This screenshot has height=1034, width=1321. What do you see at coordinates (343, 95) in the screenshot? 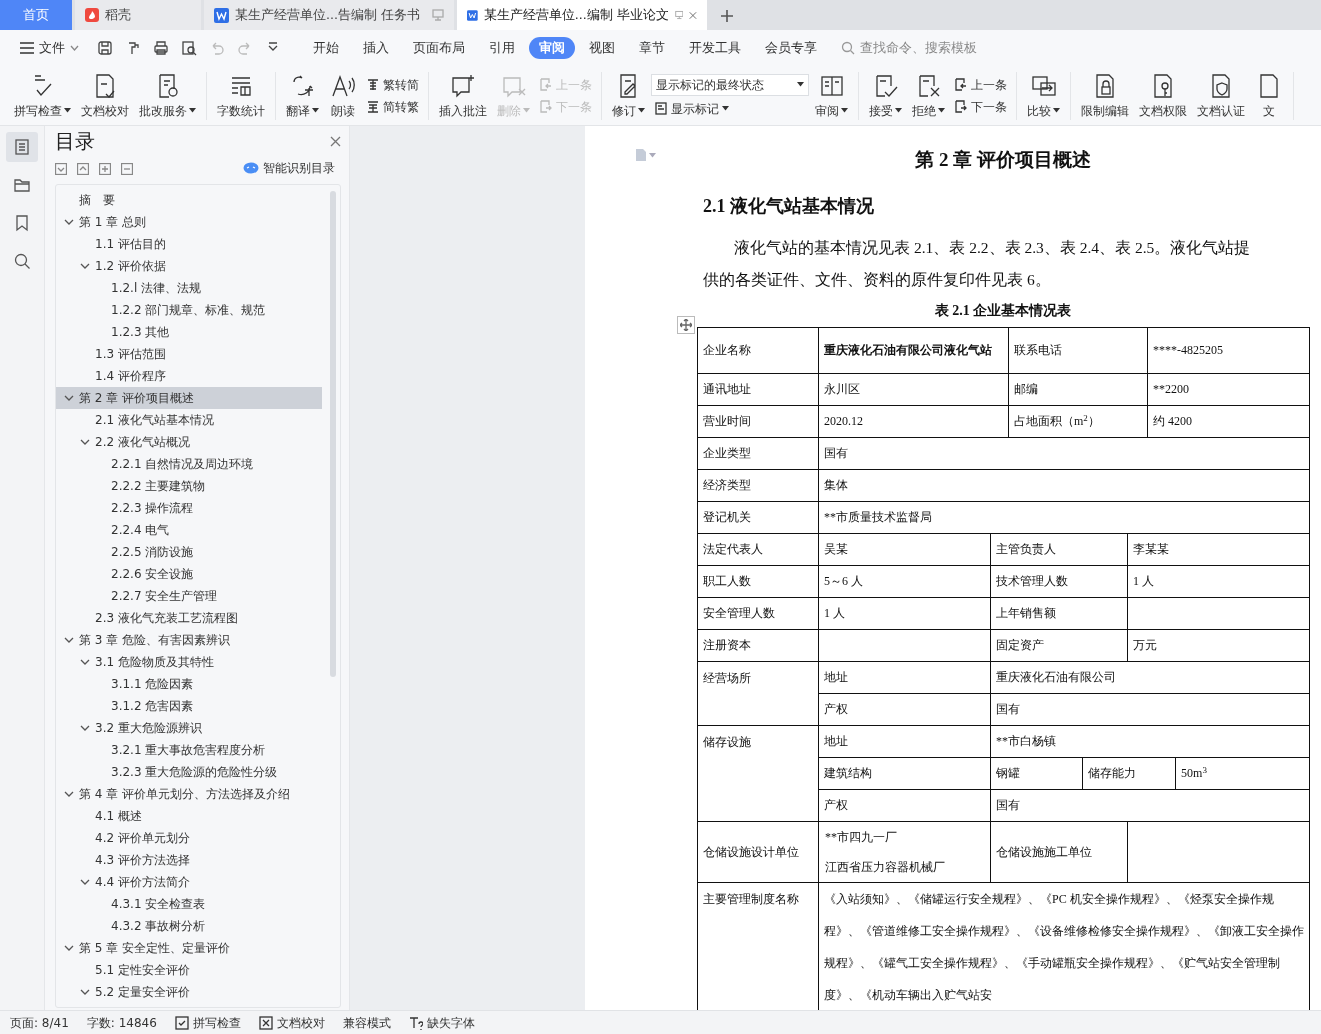
I see `ribbon-button: 朗读` at bounding box center [343, 95].